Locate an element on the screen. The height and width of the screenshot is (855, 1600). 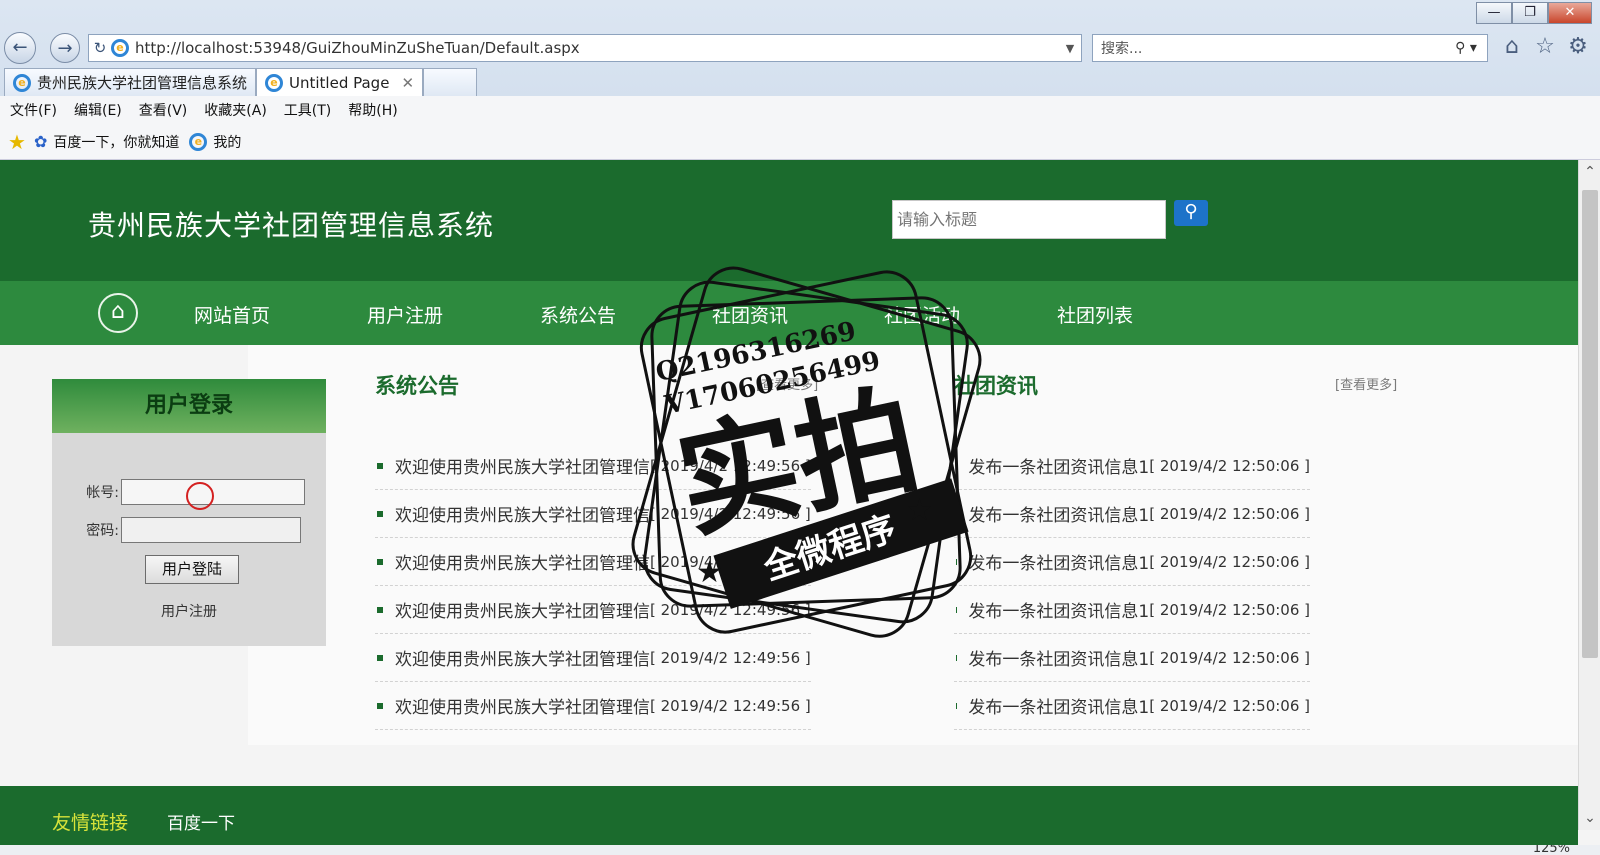
nav-news: 社团资讯 is located at coordinates (750, 314).